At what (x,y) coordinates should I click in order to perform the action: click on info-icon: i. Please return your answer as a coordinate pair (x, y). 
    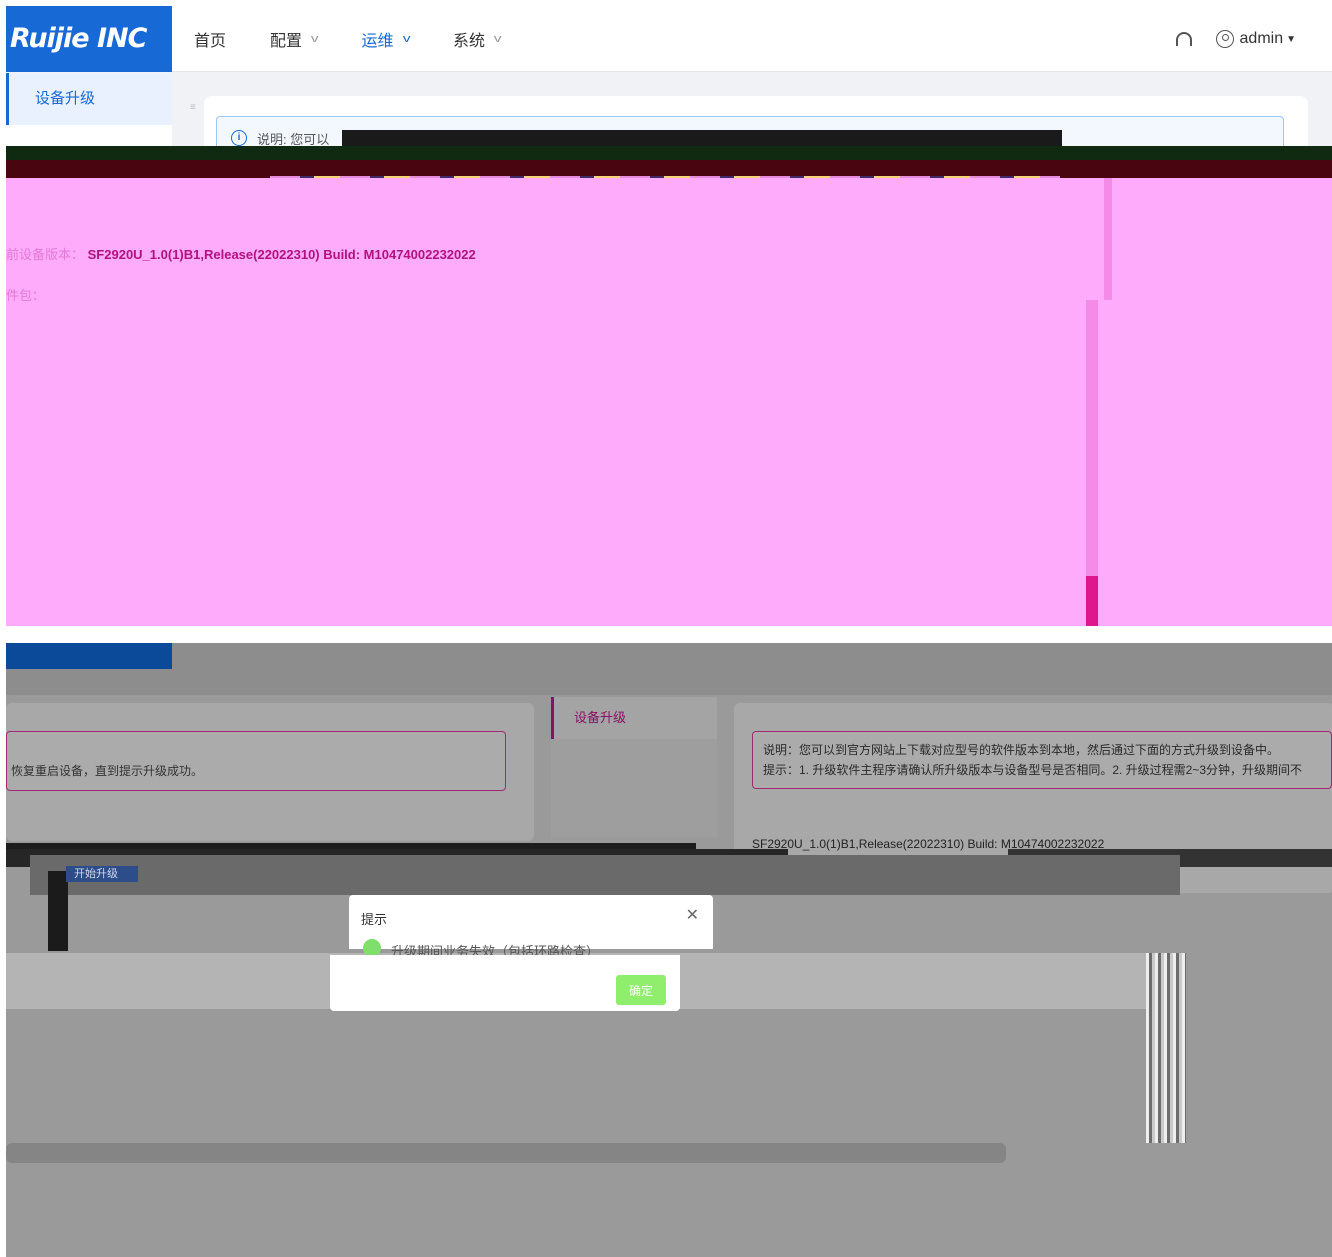
    Looking at the image, I should click on (239, 138).